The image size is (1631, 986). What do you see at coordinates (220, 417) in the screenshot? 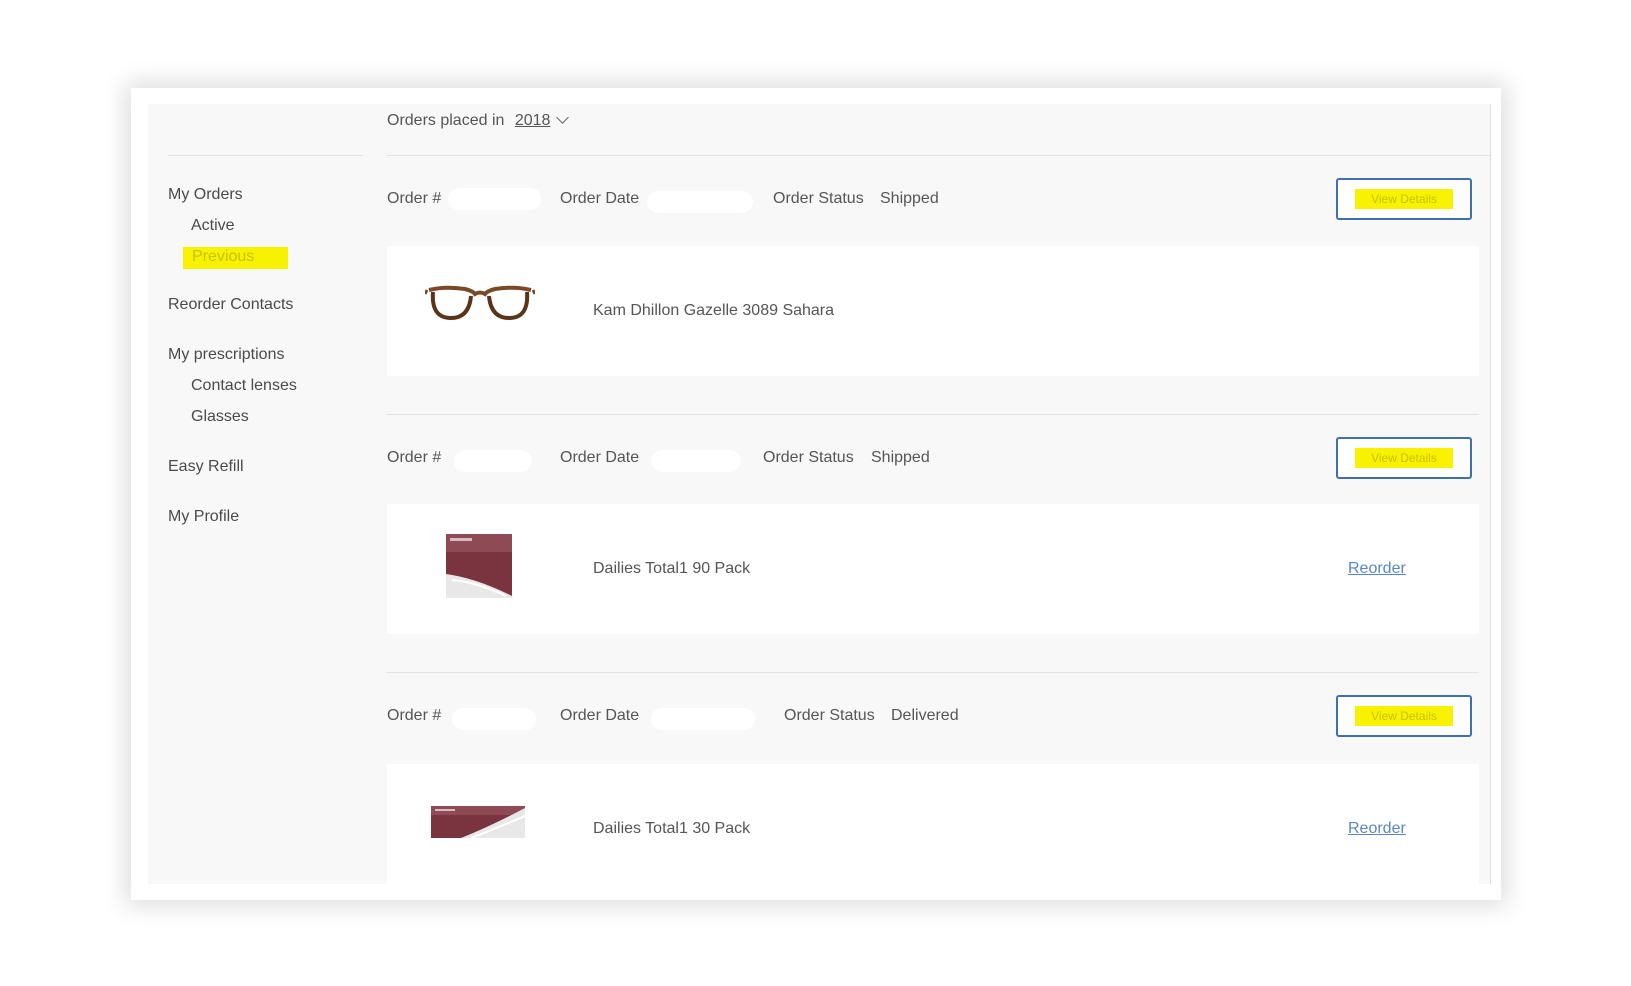
I see `sidebar-item-glasses: Glasses` at bounding box center [220, 417].